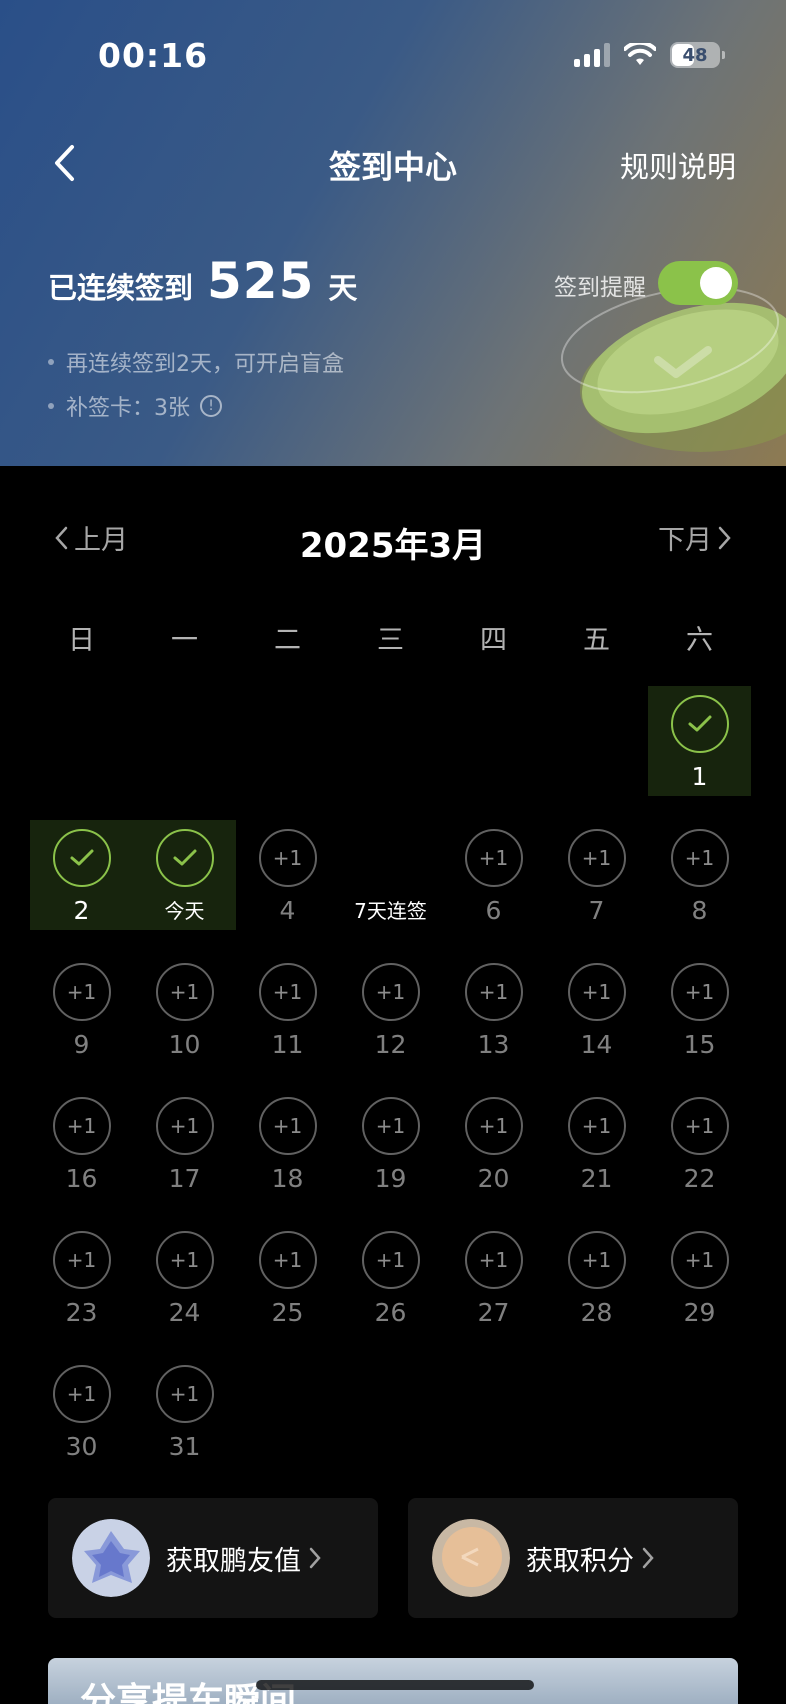 This screenshot has width=786, height=1704. I want to click on calendar-day: +1 14, so click(596, 1009).